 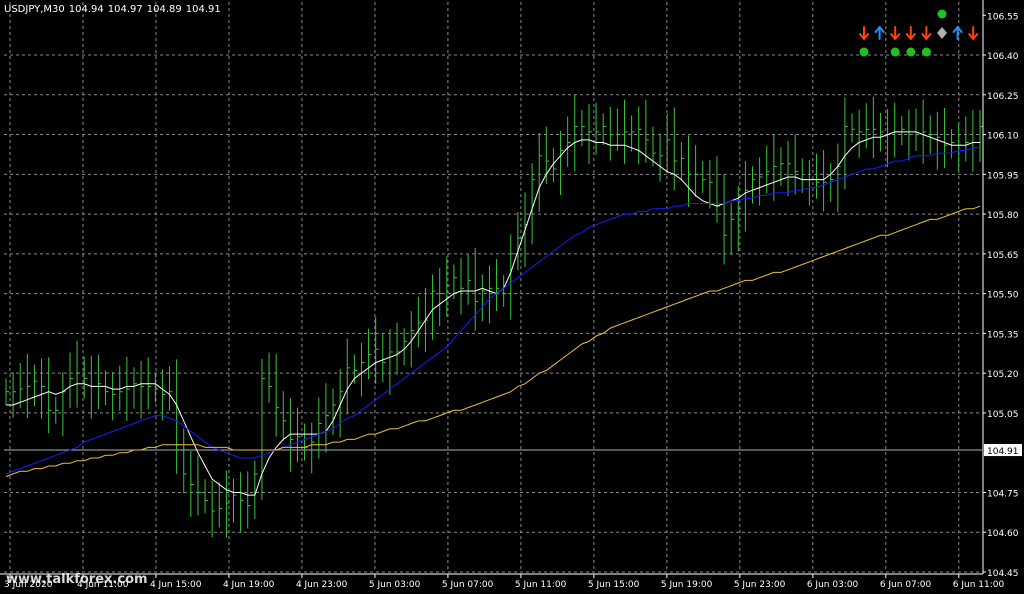 I want to click on y-tick-label: 104.60, so click(x=1003, y=534).